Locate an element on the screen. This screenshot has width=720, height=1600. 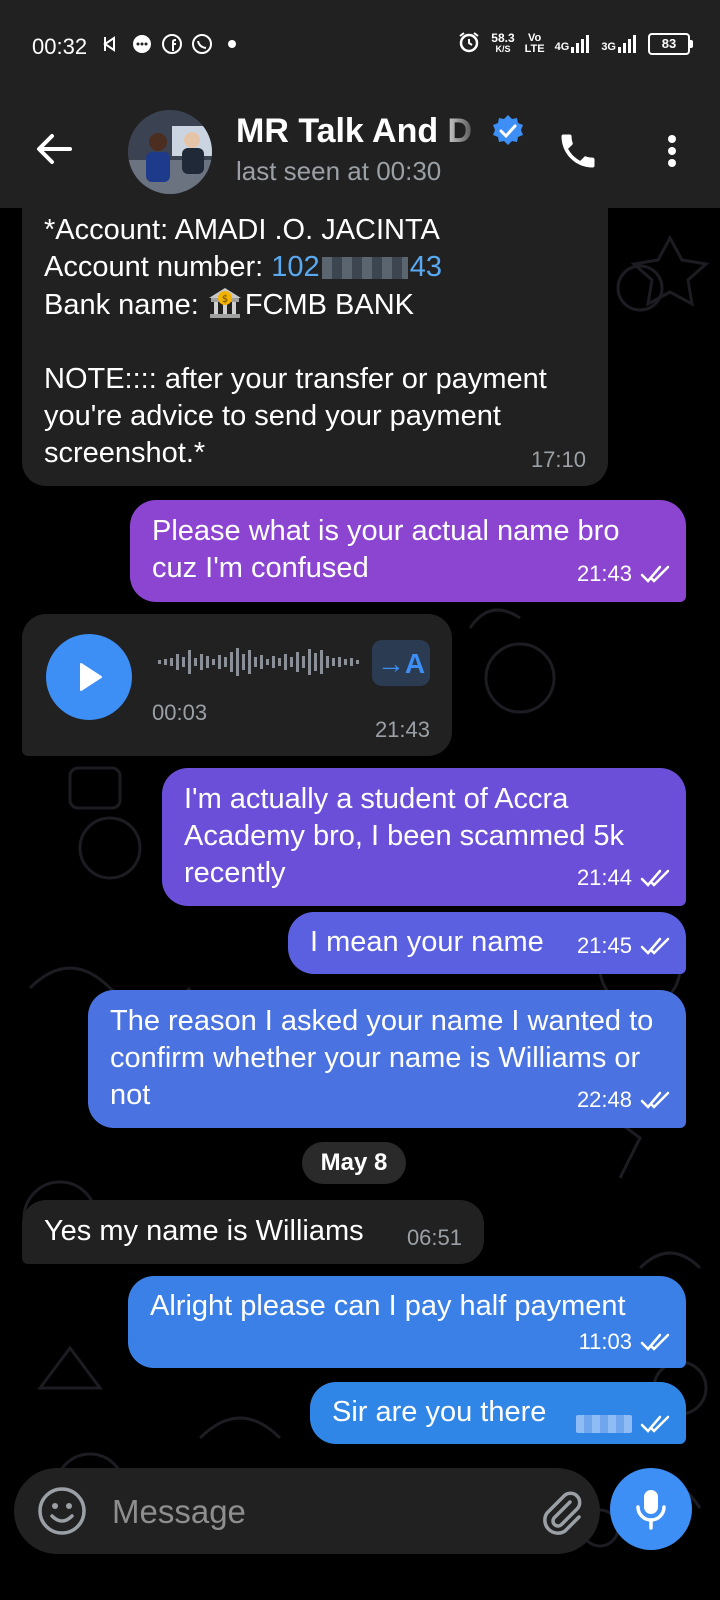
message-composer is located at coordinates (307, 1511).